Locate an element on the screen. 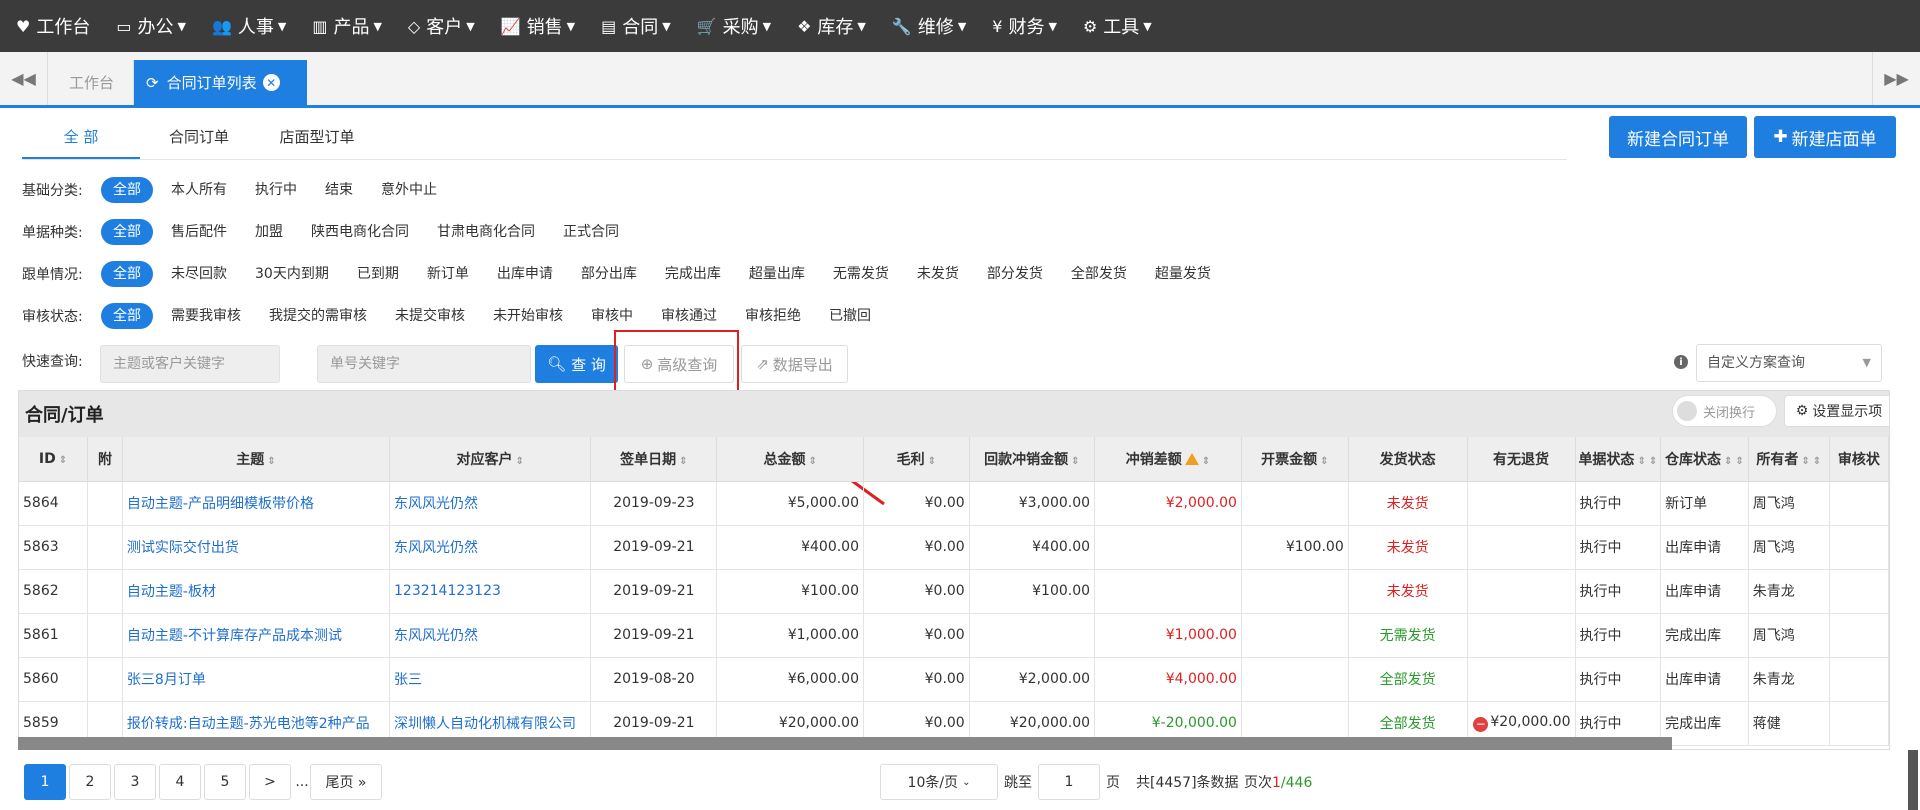  nav-item-2: 👥 人事 ▼ is located at coordinates (249, 26).